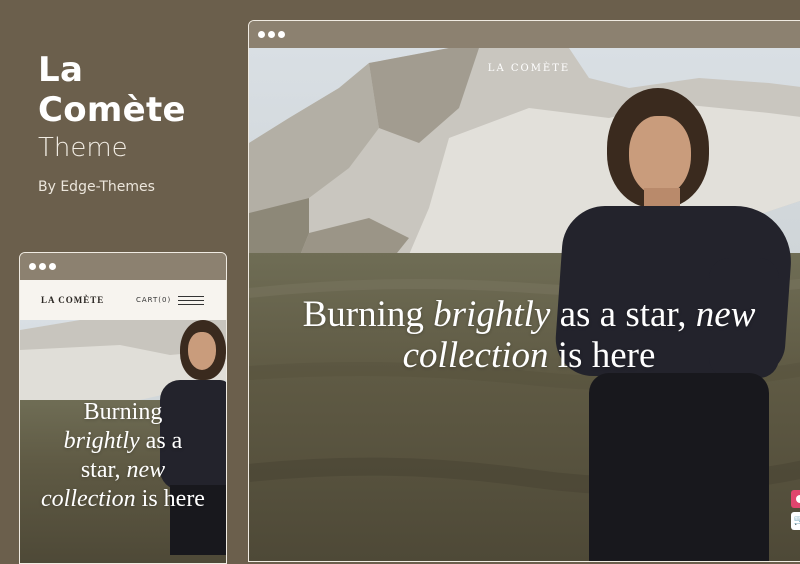  I want to click on desktop-title-bar, so click(524, 34).